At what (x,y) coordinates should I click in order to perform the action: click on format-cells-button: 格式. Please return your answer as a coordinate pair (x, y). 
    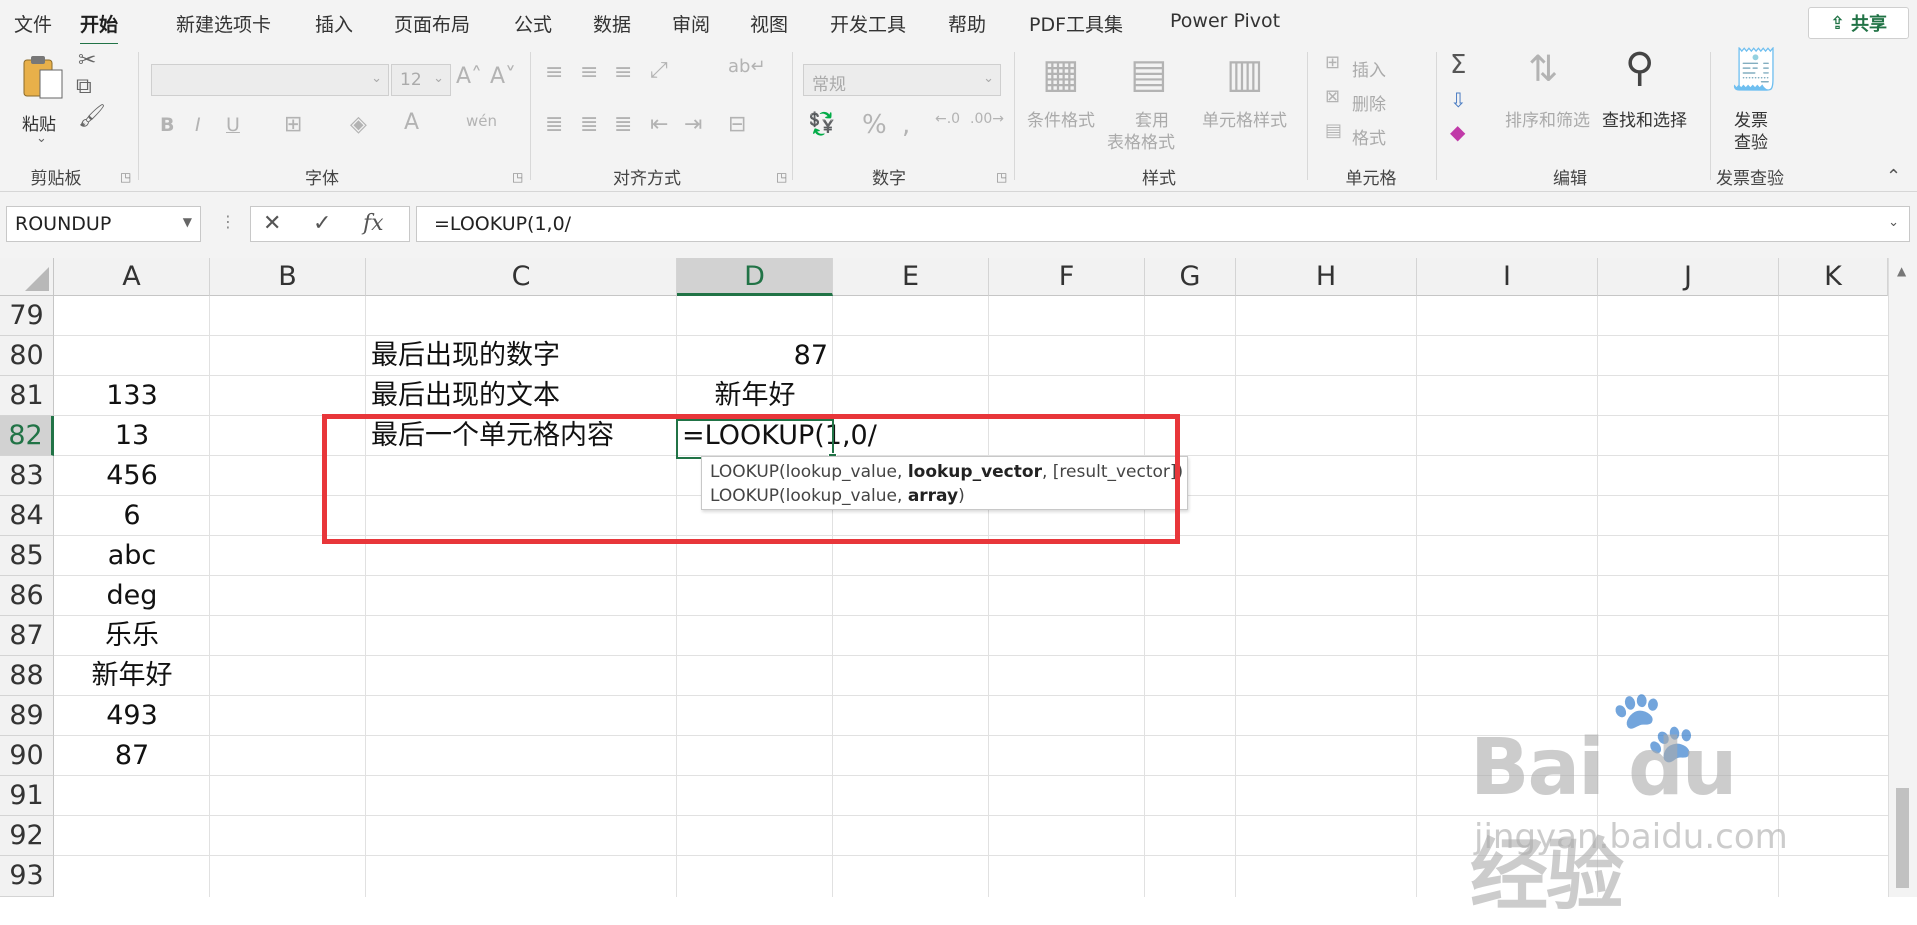
    Looking at the image, I should click on (1369, 136).